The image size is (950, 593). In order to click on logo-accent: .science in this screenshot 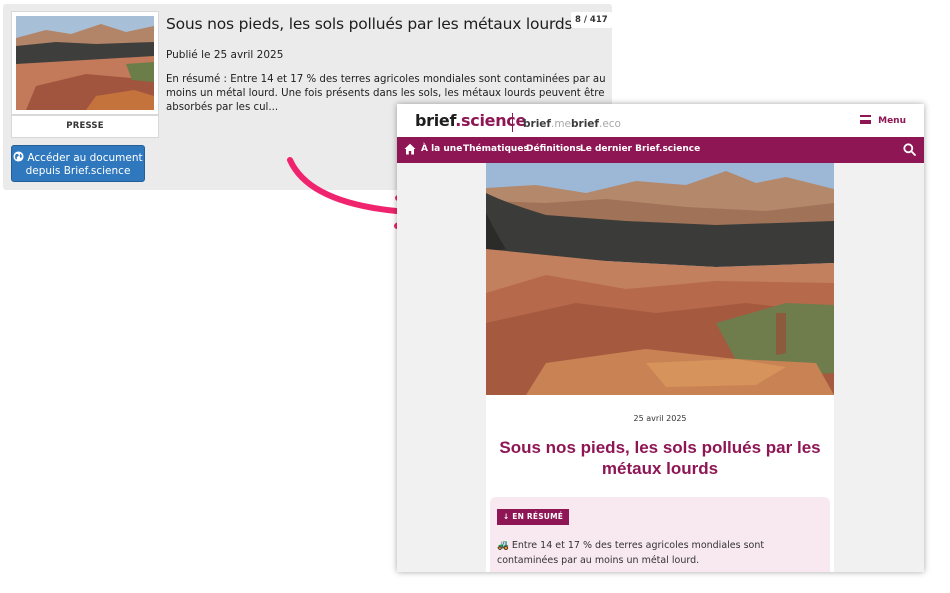, I will do `click(491, 120)`.